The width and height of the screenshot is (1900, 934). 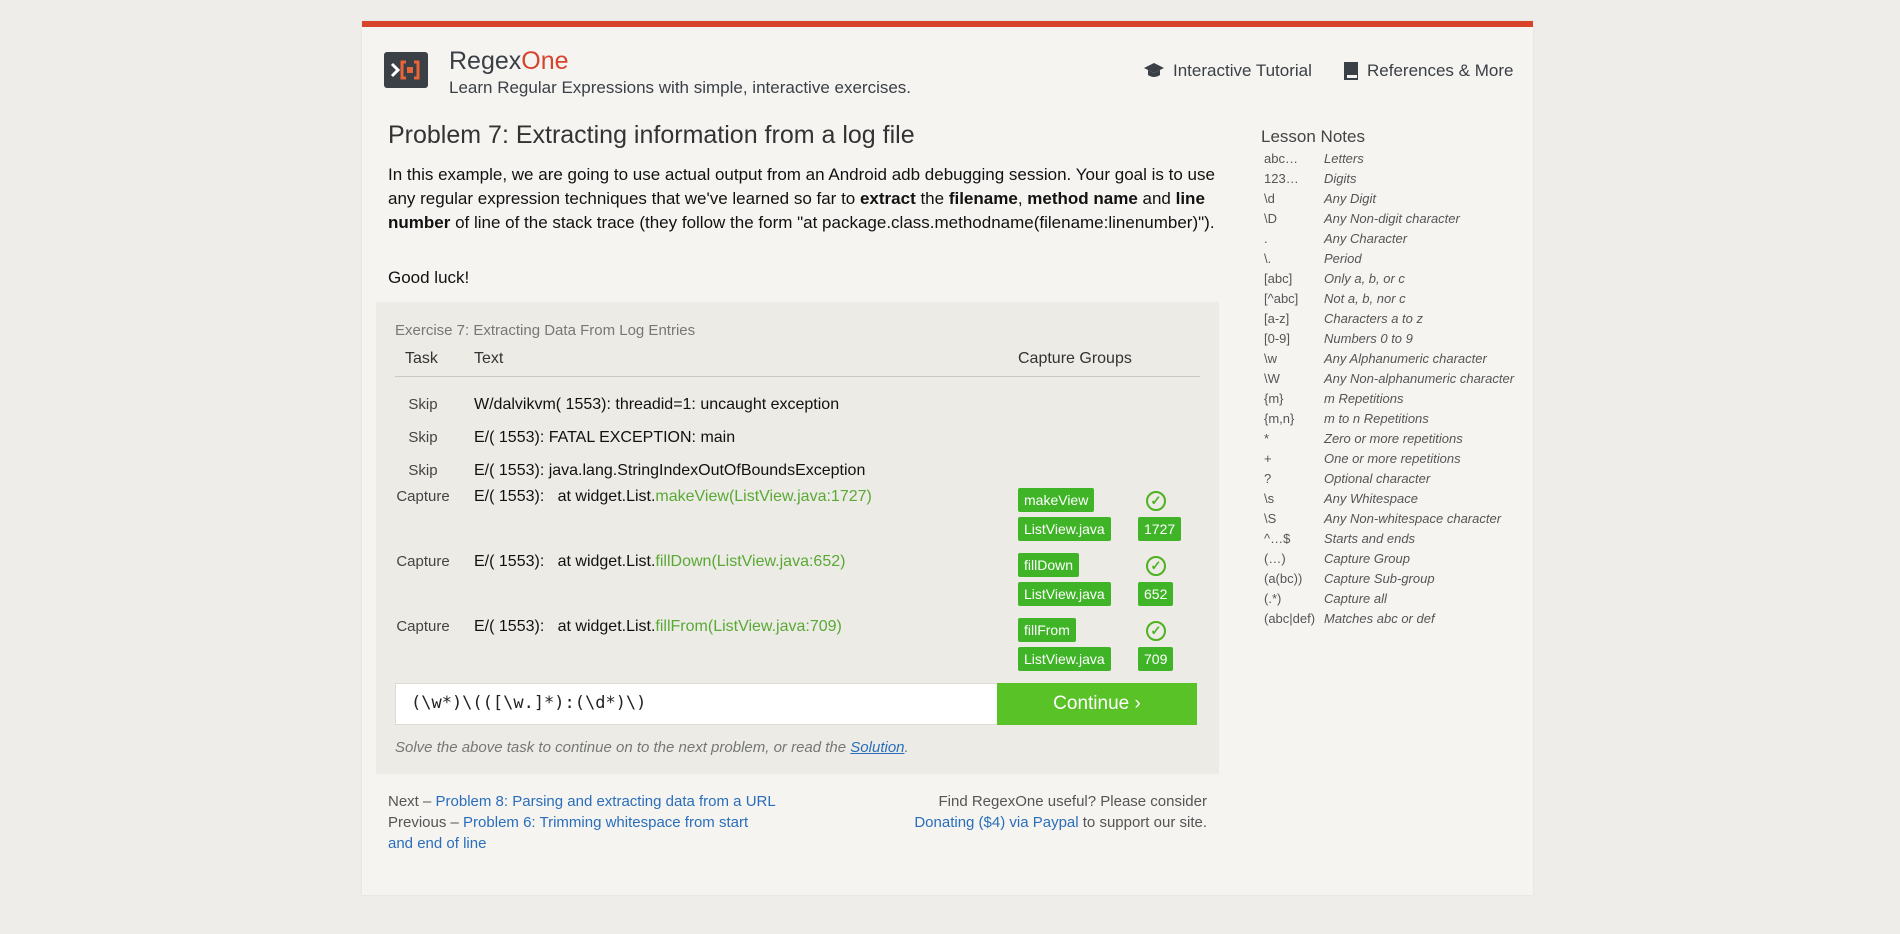 What do you see at coordinates (1387, 601) in the screenshot?
I see `lesson-note-row: (.*) Capture all` at bounding box center [1387, 601].